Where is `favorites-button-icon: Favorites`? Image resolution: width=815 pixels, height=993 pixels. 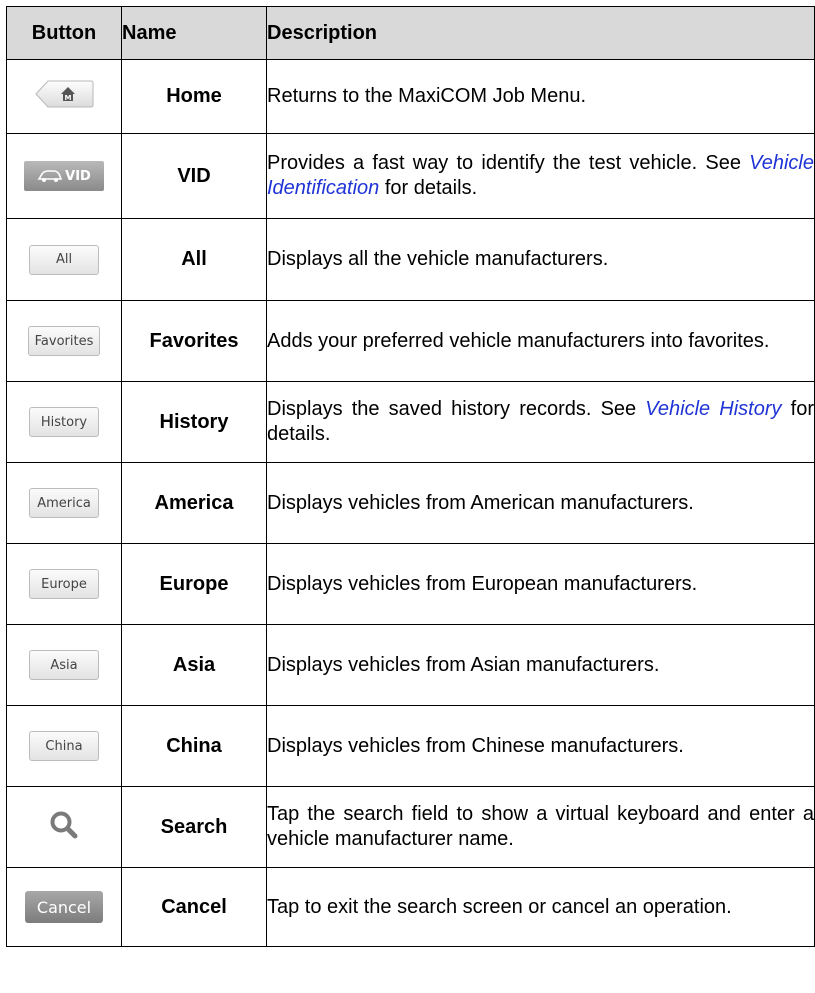 favorites-button-icon: Favorites is located at coordinates (64, 341).